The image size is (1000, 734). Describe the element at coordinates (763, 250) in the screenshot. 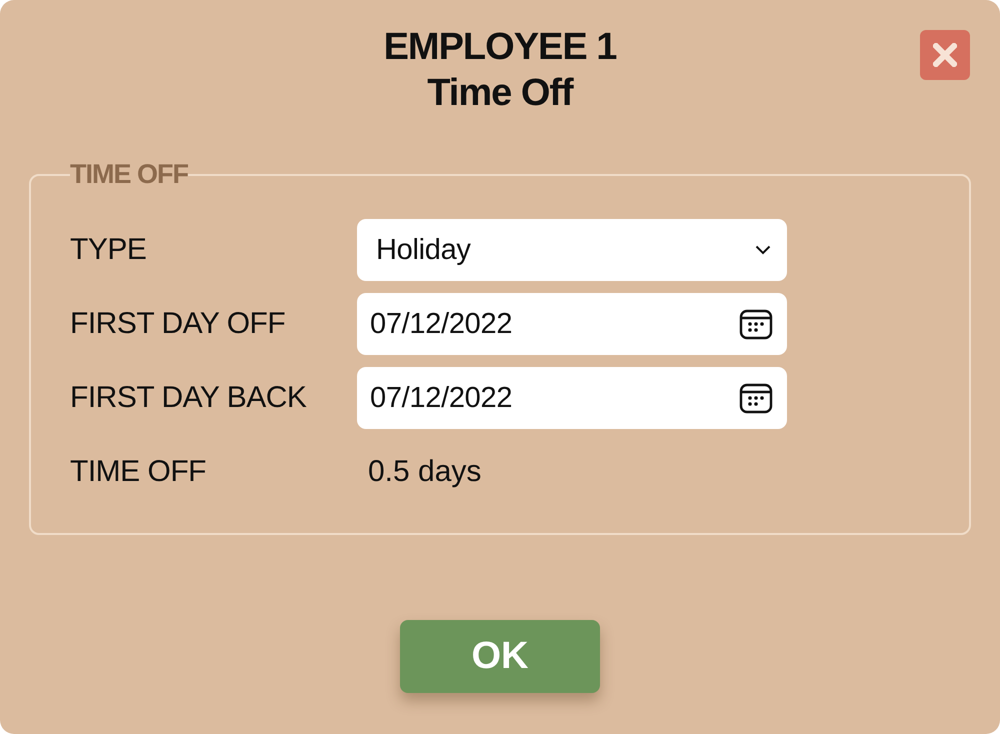

I see `chevron-down-icon` at that location.